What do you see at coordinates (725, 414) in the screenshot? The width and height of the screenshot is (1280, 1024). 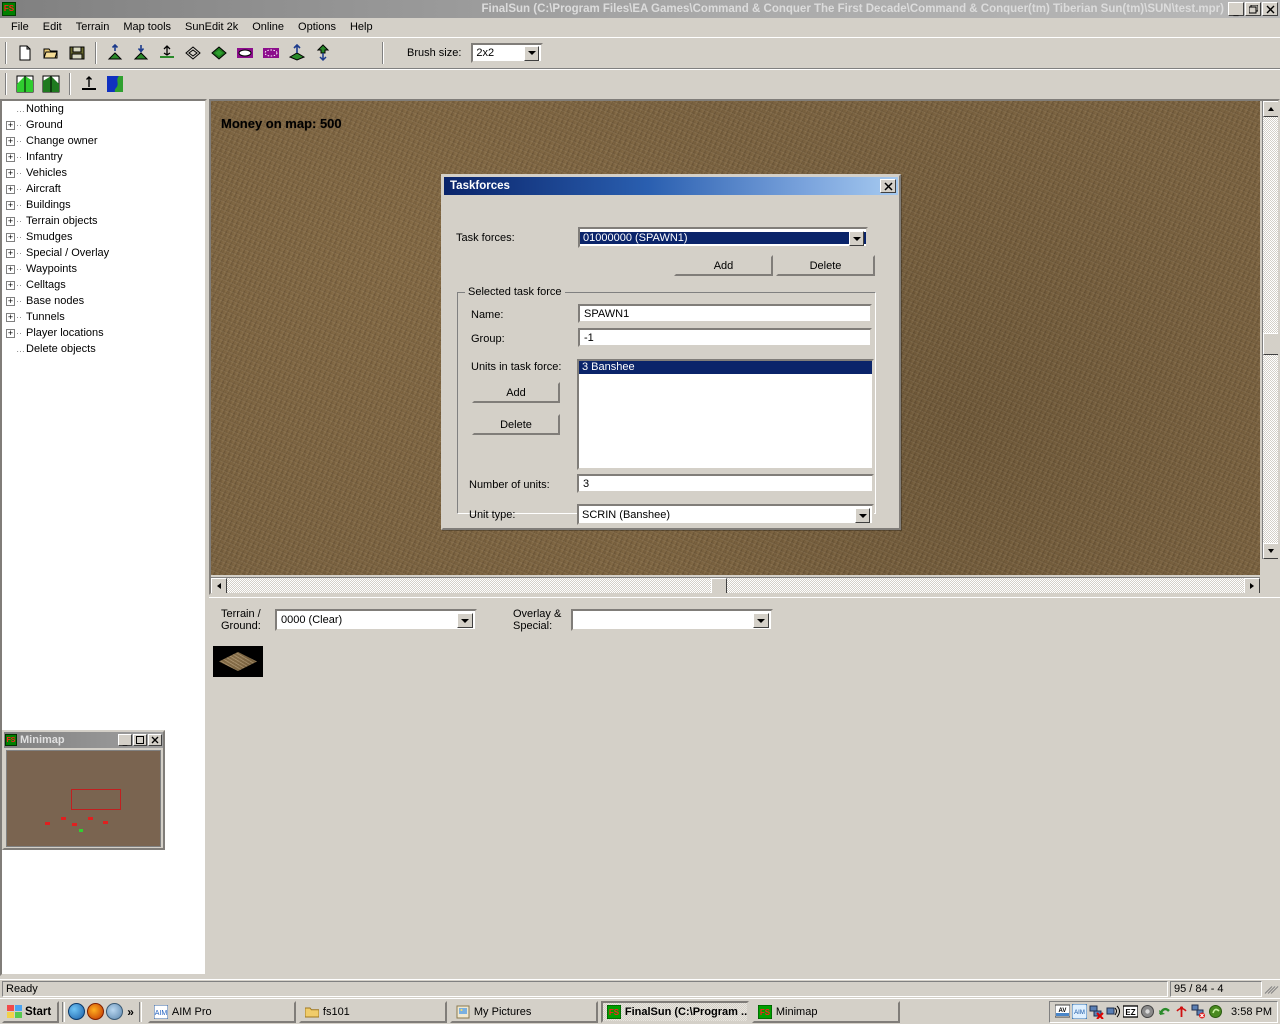 I see `units-list: 3 Banshee` at bounding box center [725, 414].